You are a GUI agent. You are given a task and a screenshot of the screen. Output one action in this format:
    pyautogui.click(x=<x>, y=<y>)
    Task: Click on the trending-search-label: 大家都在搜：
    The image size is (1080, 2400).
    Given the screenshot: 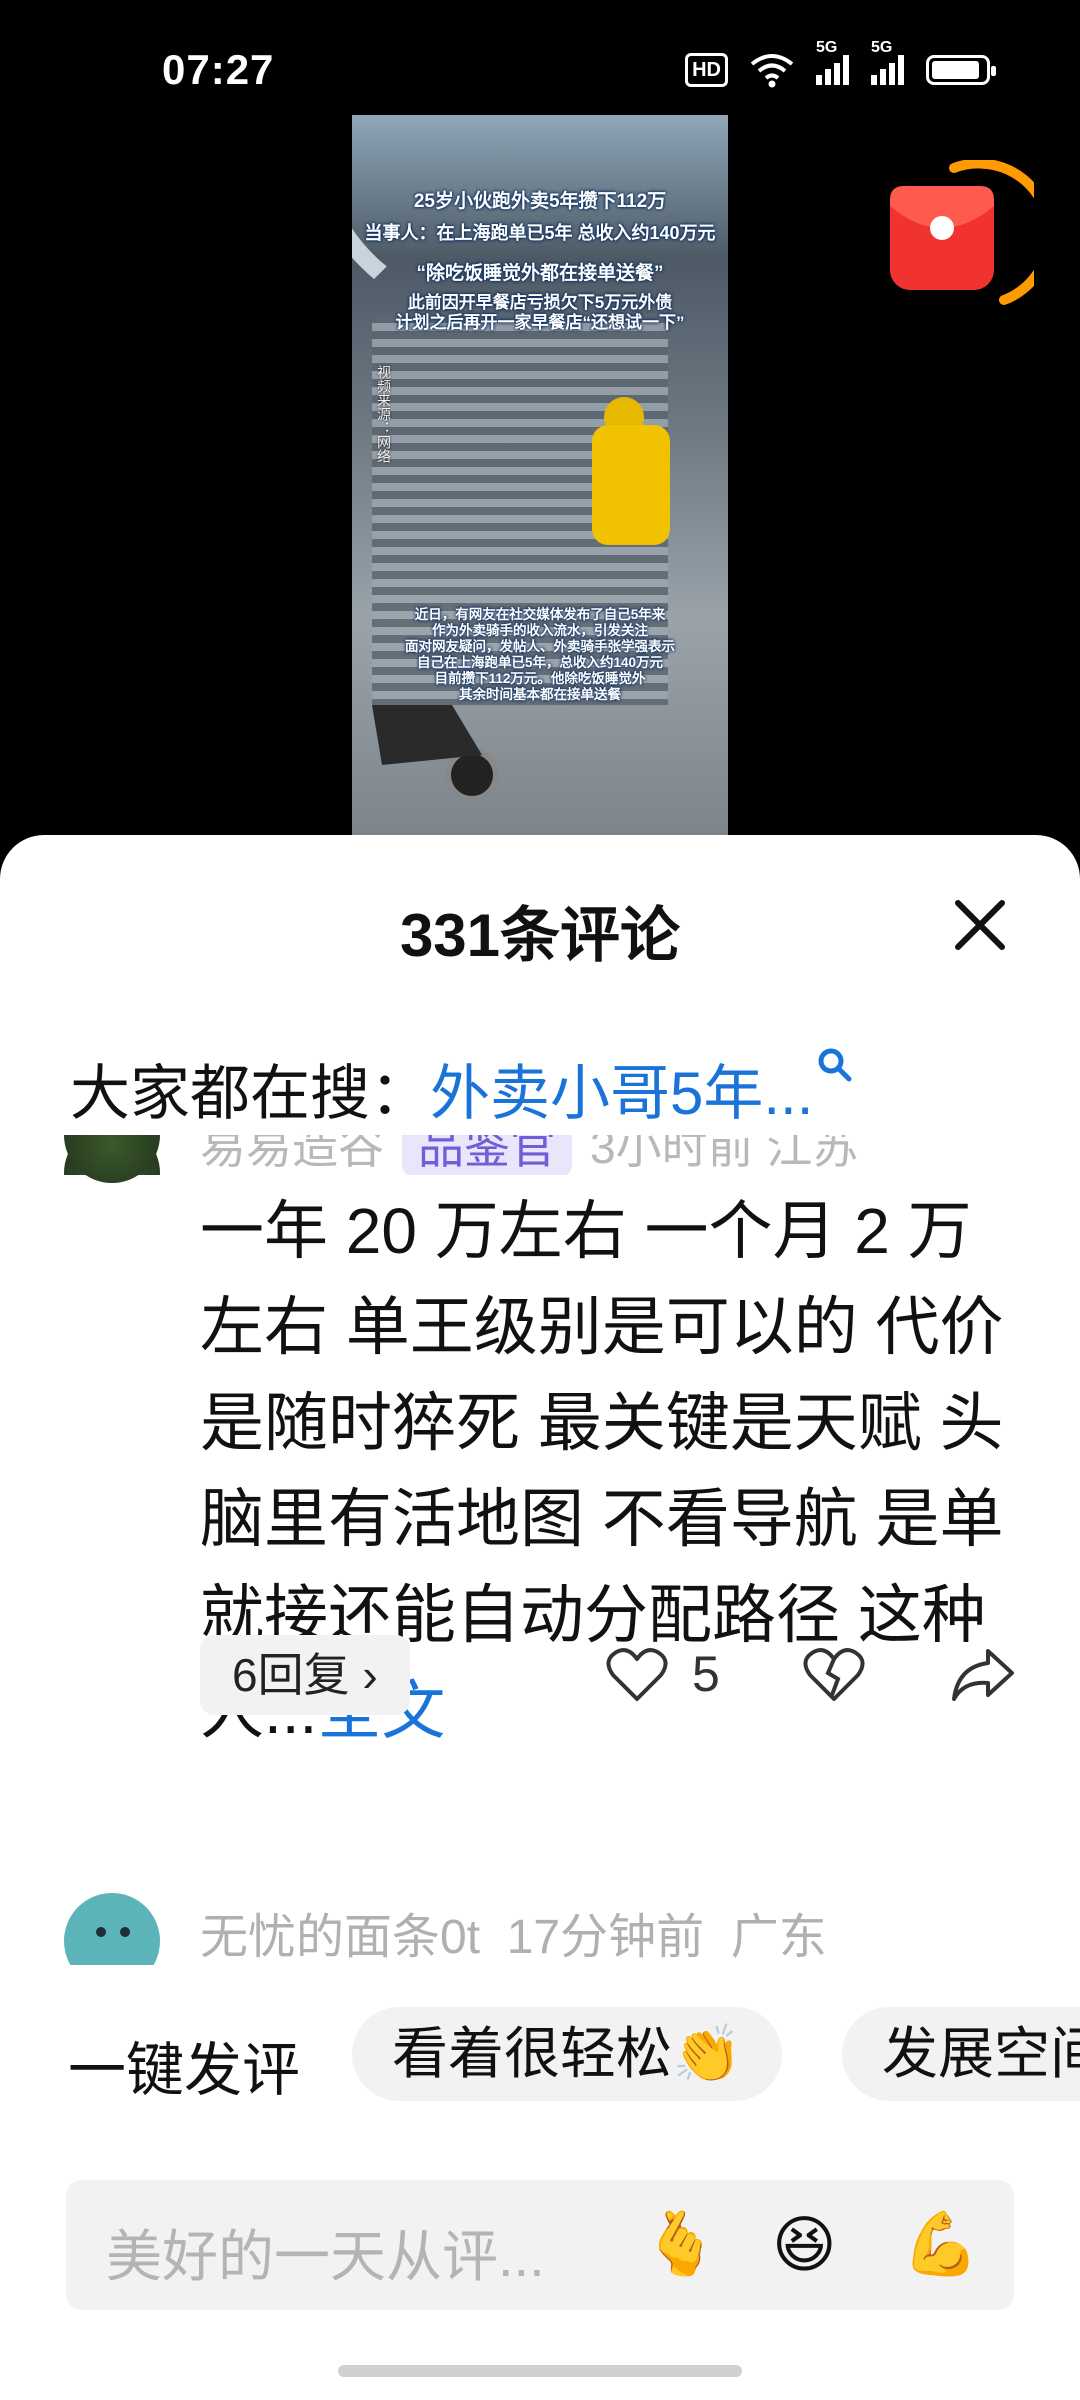 What is the action you would take?
    pyautogui.click(x=250, y=1093)
    